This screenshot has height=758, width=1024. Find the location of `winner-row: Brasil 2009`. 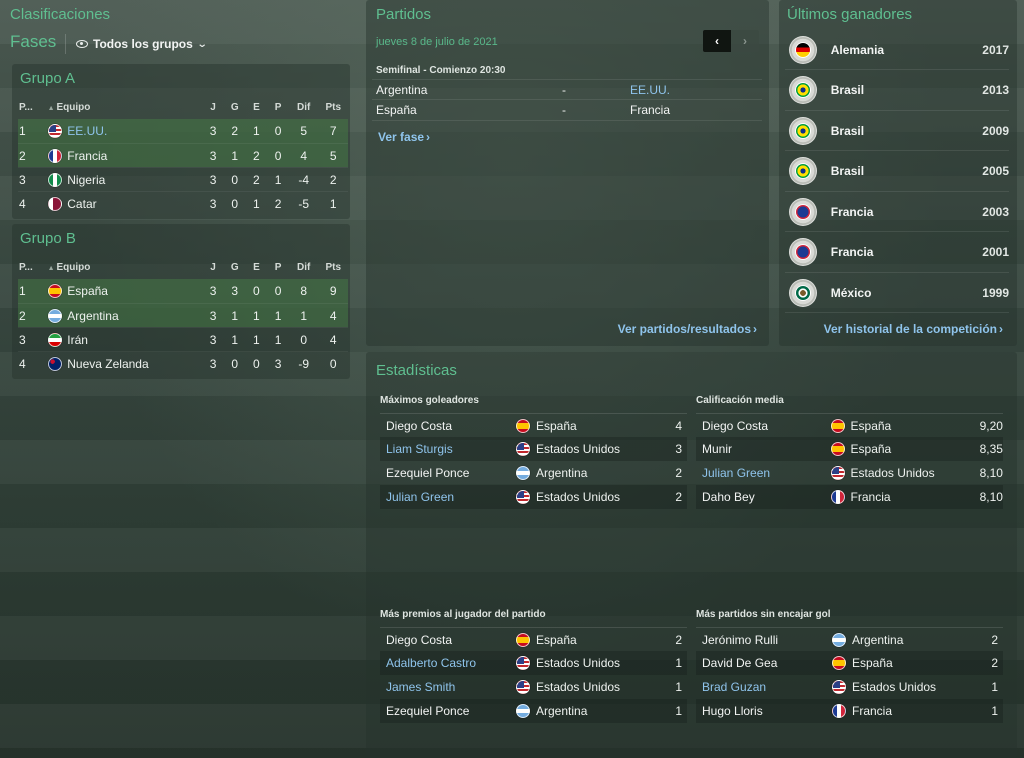

winner-row: Brasil 2009 is located at coordinates (897, 131).